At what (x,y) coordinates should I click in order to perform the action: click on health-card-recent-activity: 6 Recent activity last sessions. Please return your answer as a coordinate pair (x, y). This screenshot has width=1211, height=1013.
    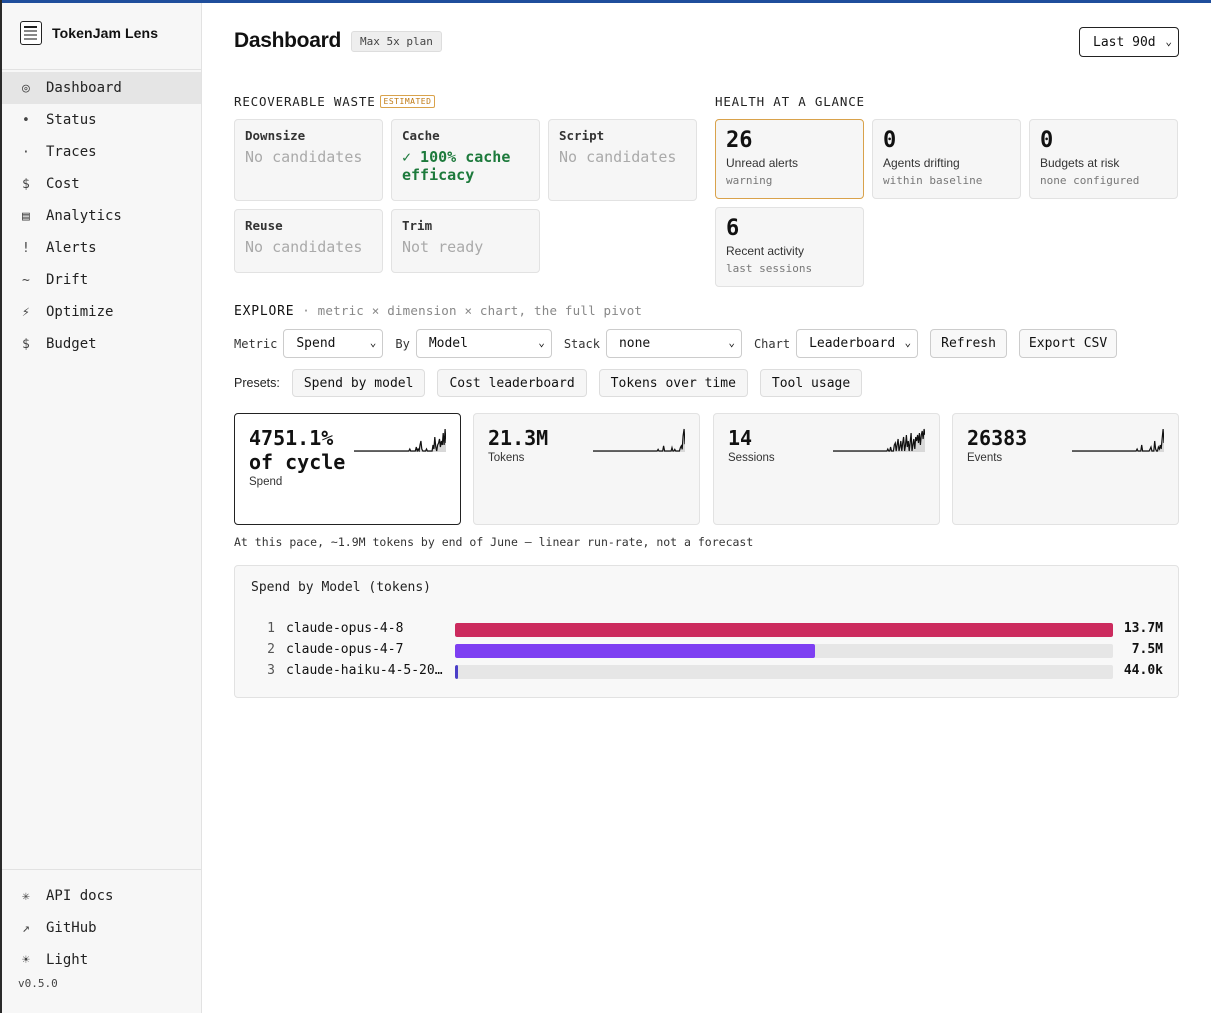
    Looking at the image, I should click on (789, 247).